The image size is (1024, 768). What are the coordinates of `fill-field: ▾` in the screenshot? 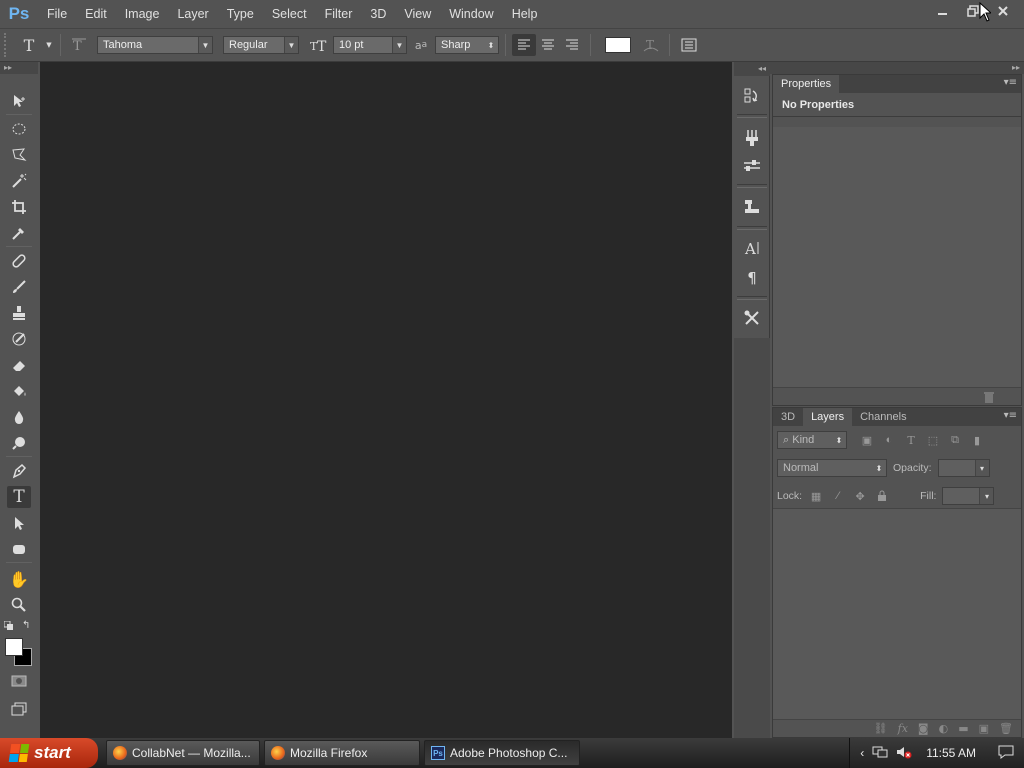 It's located at (968, 496).